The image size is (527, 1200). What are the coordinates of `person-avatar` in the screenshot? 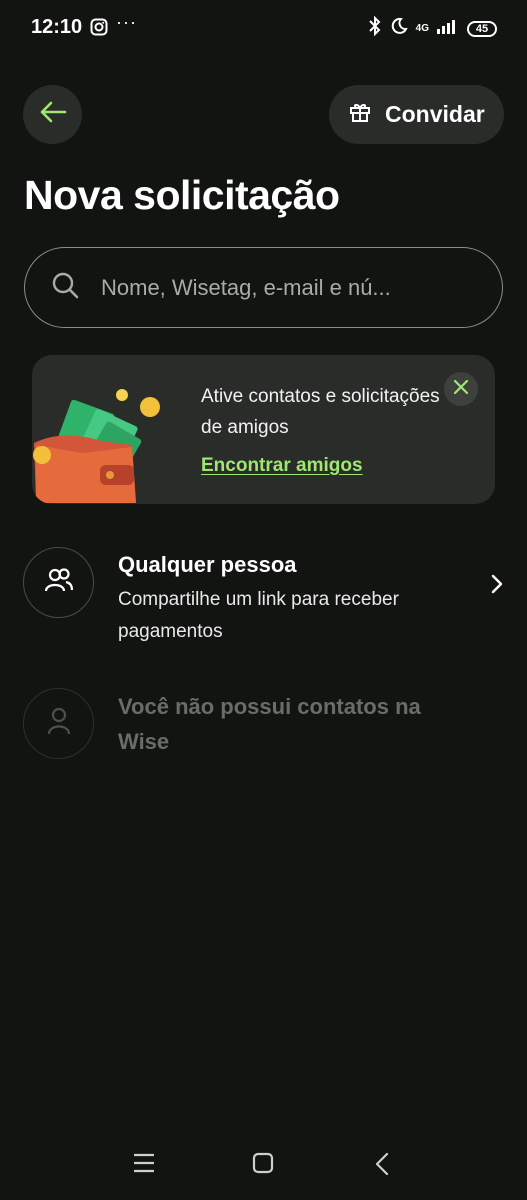 It's located at (58, 723).